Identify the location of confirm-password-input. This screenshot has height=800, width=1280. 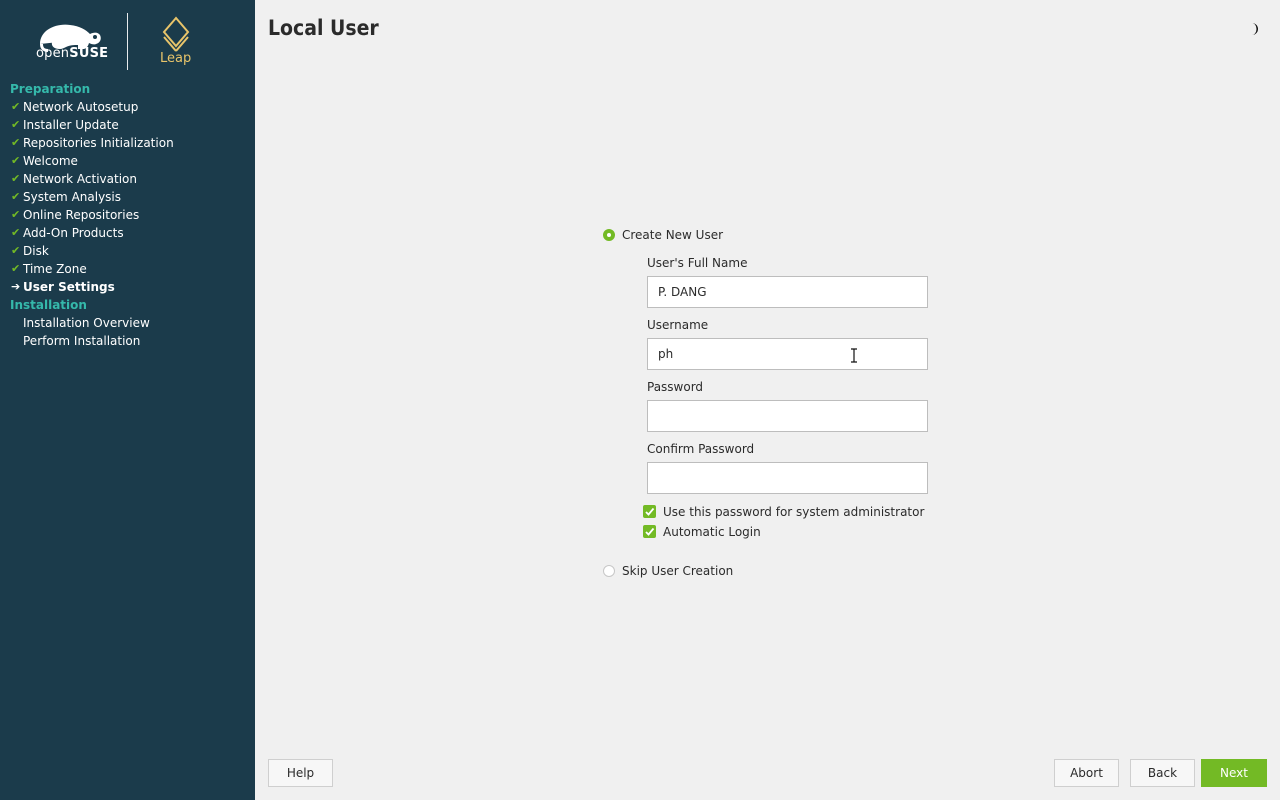
(787, 478).